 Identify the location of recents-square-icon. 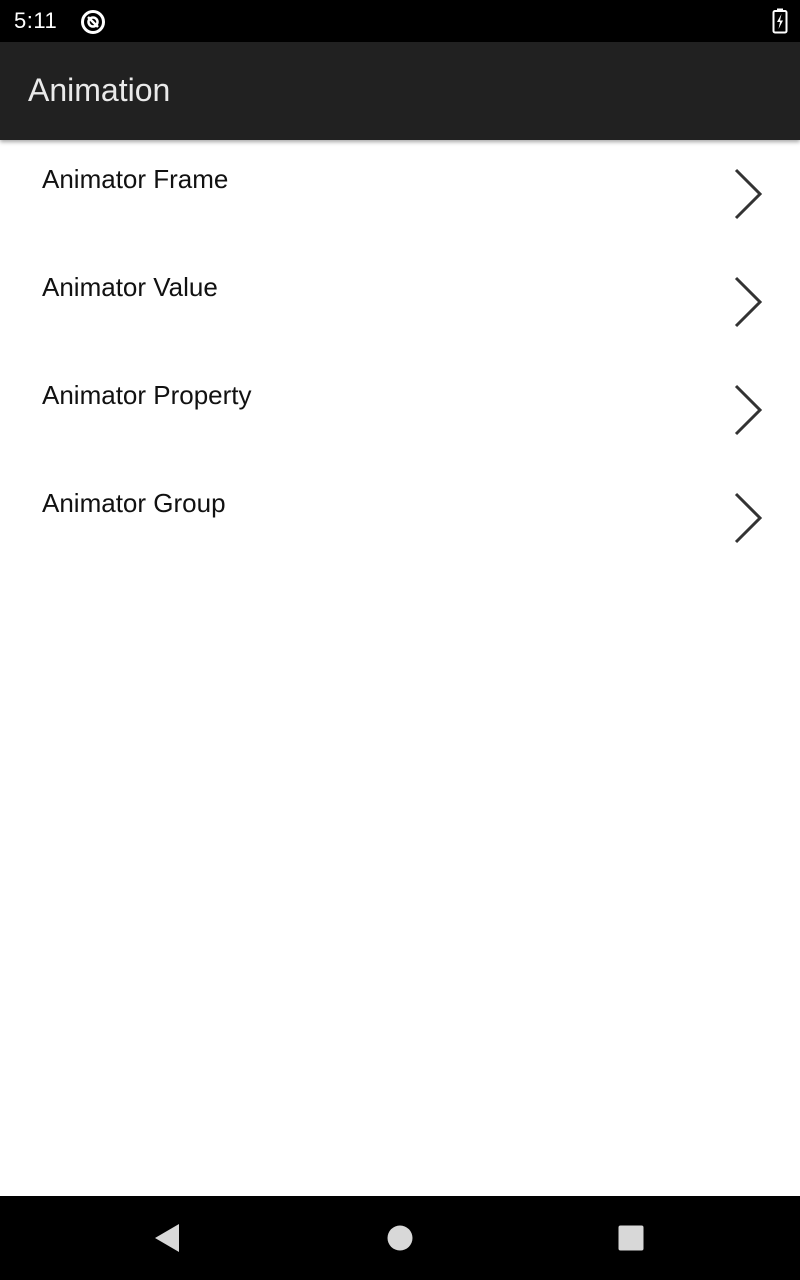
(631, 1238).